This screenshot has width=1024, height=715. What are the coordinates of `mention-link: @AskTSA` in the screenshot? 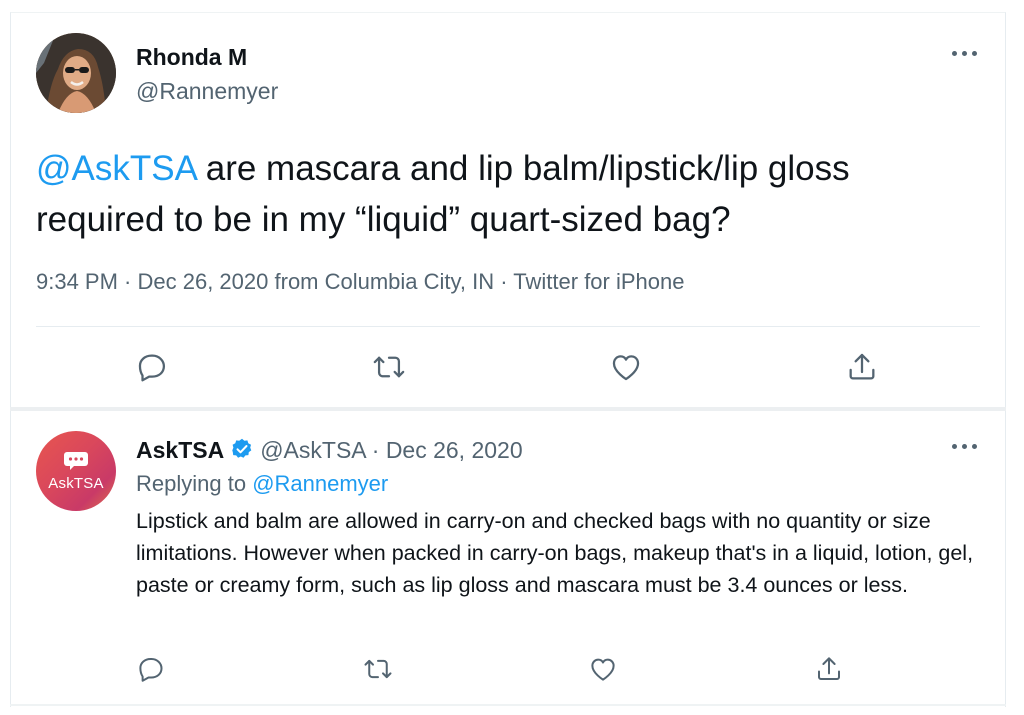 It's located at (116, 168).